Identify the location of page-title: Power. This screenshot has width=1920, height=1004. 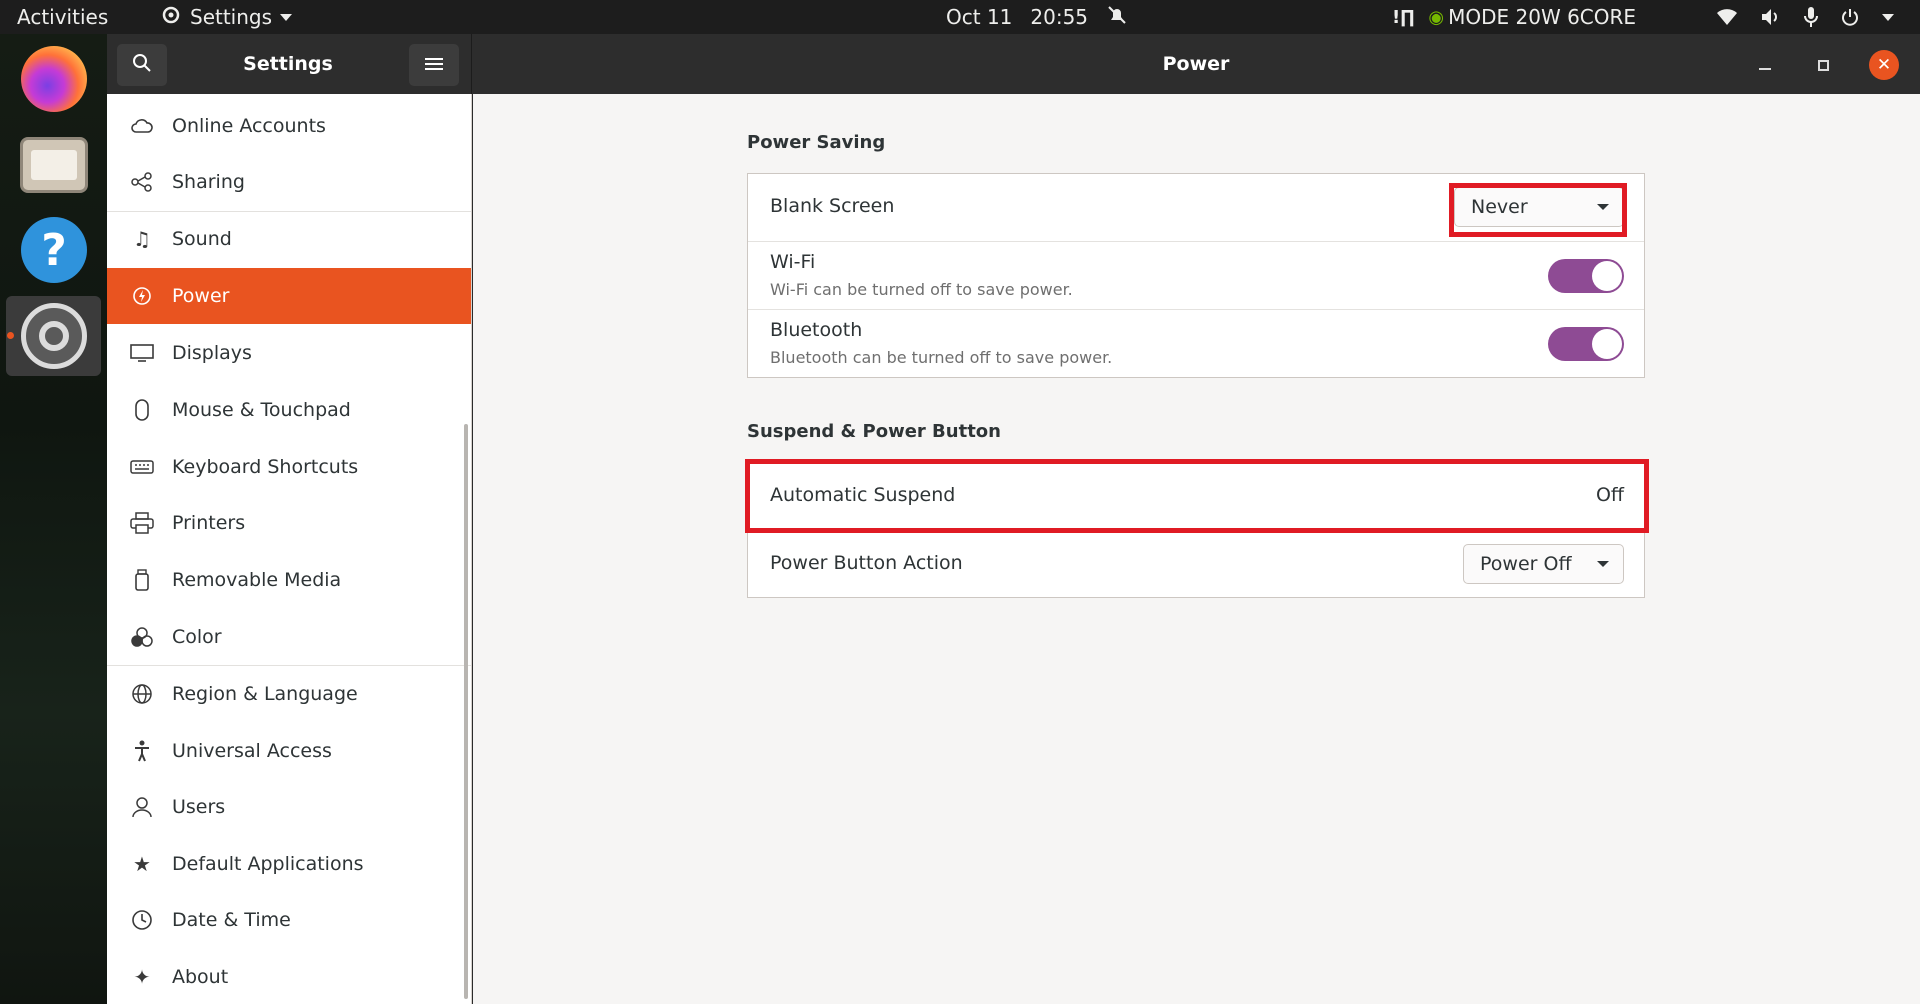
(1196, 64).